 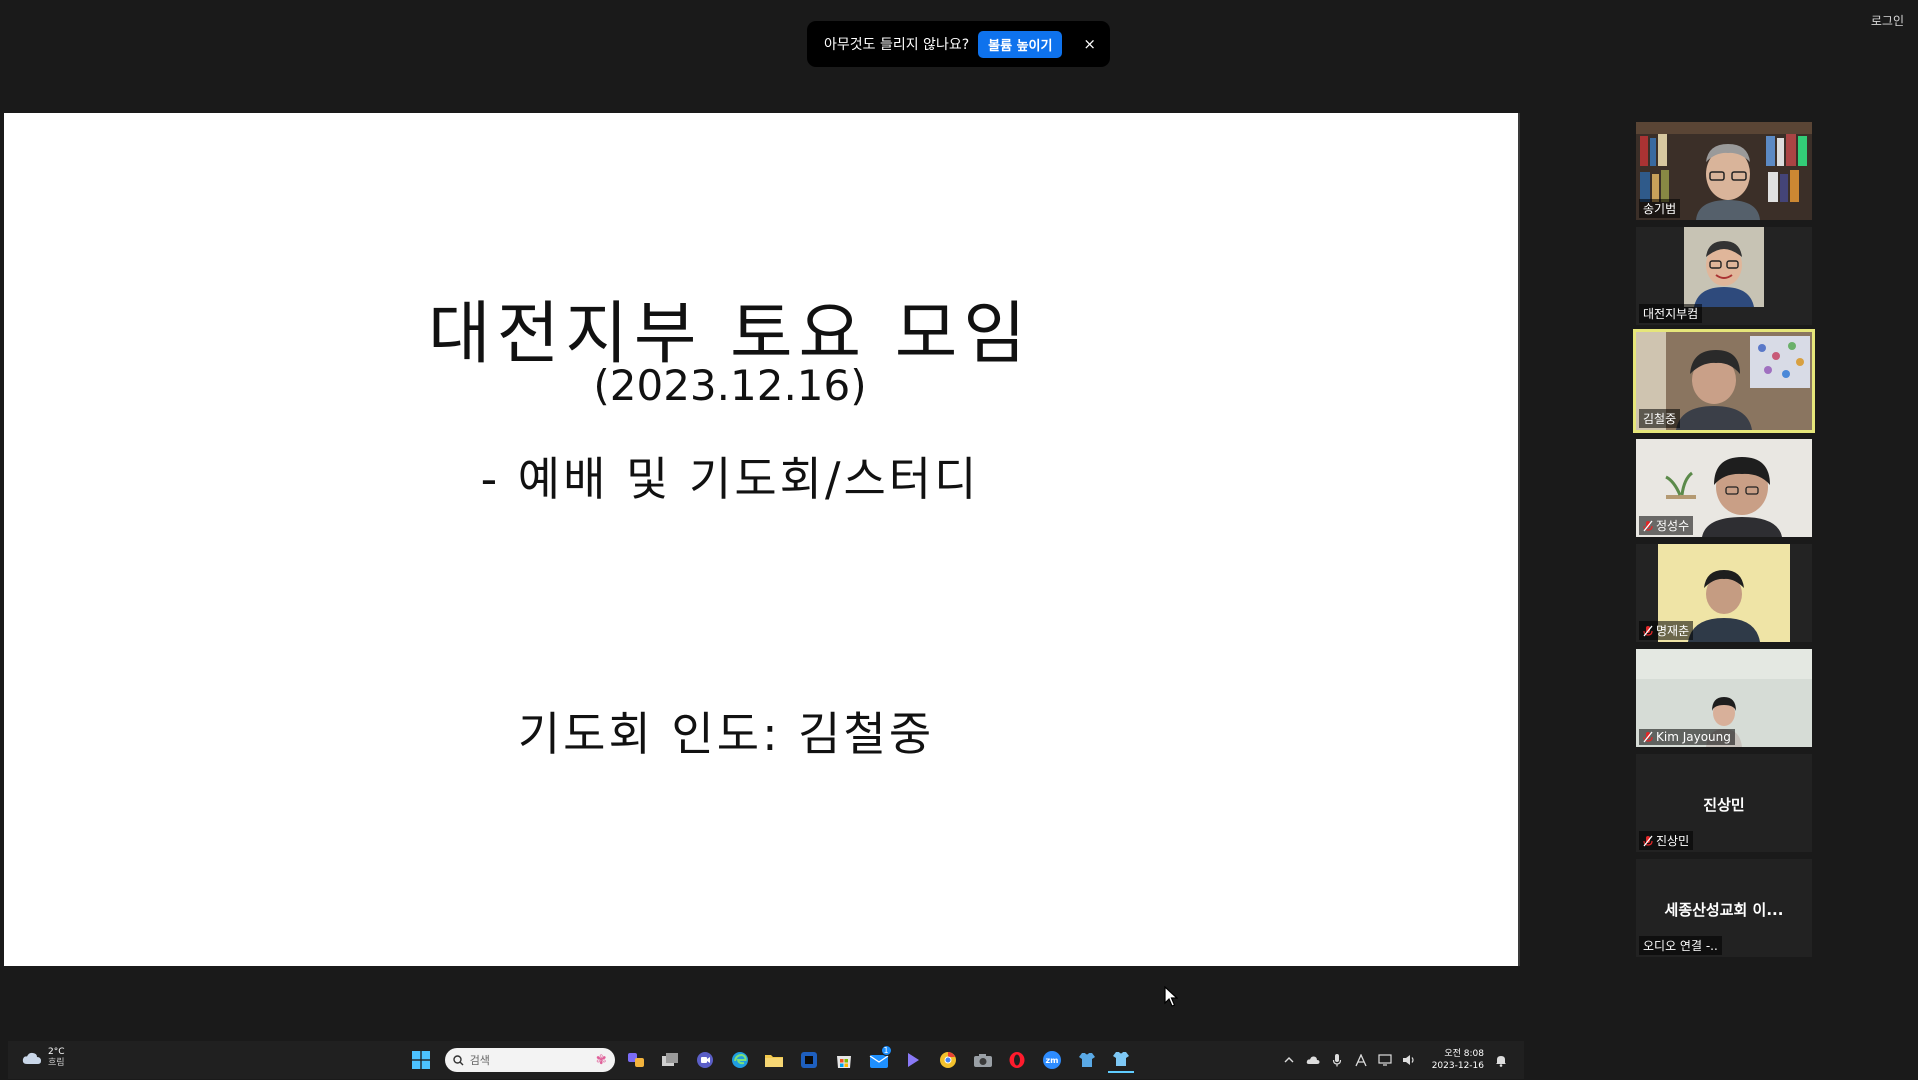 What do you see at coordinates (1337, 1060) in the screenshot?
I see `microphone-icon` at bounding box center [1337, 1060].